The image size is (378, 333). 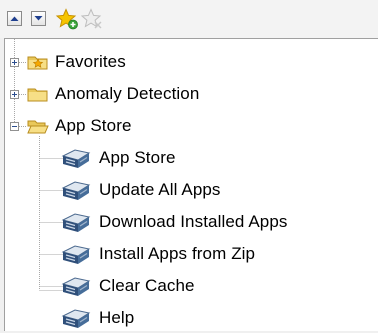 I want to click on tree-node-label: App Store, so click(x=93, y=125).